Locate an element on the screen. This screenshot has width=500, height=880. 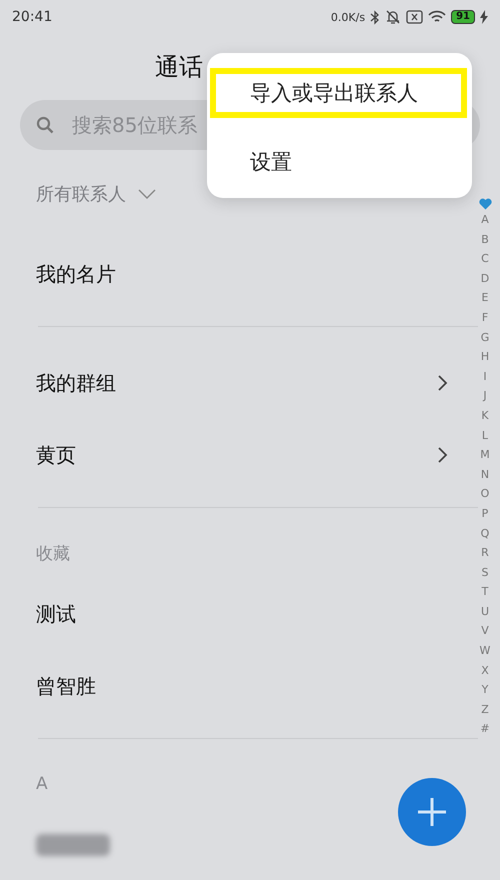
index-letter: C is located at coordinates (485, 259).